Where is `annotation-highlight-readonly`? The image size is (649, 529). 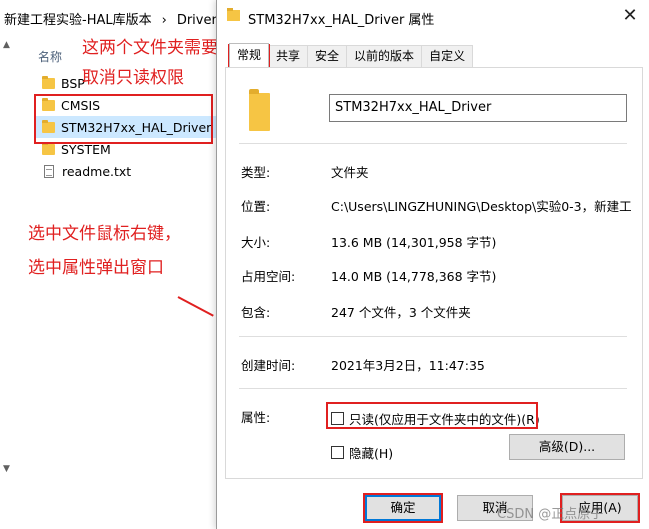
annotation-highlight-readonly is located at coordinates (432, 415).